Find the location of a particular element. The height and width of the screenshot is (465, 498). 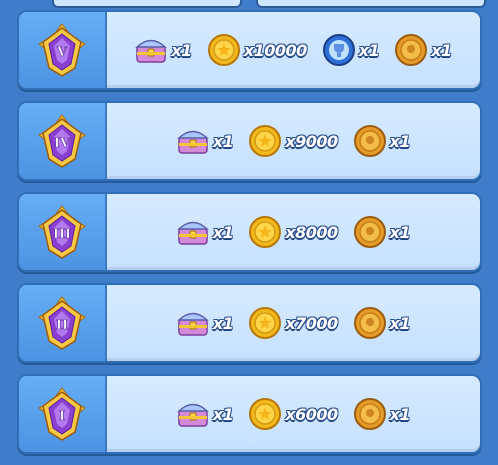

reward-list: x1 x7000 x1 is located at coordinates (292, 323).